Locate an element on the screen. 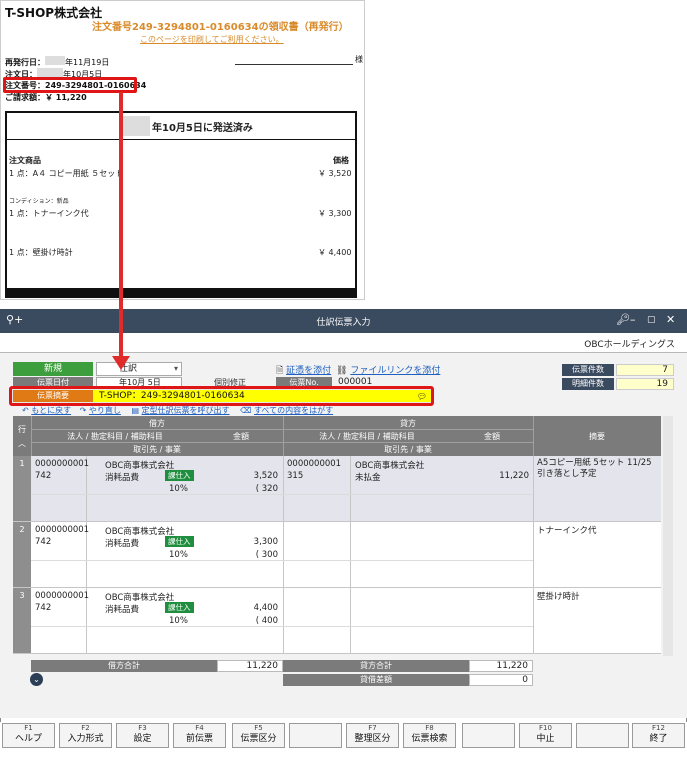 The width and height of the screenshot is (687, 766). credit-account-header: 法人 / 勘定科目 / 補助科目 is located at coordinates (367, 436).